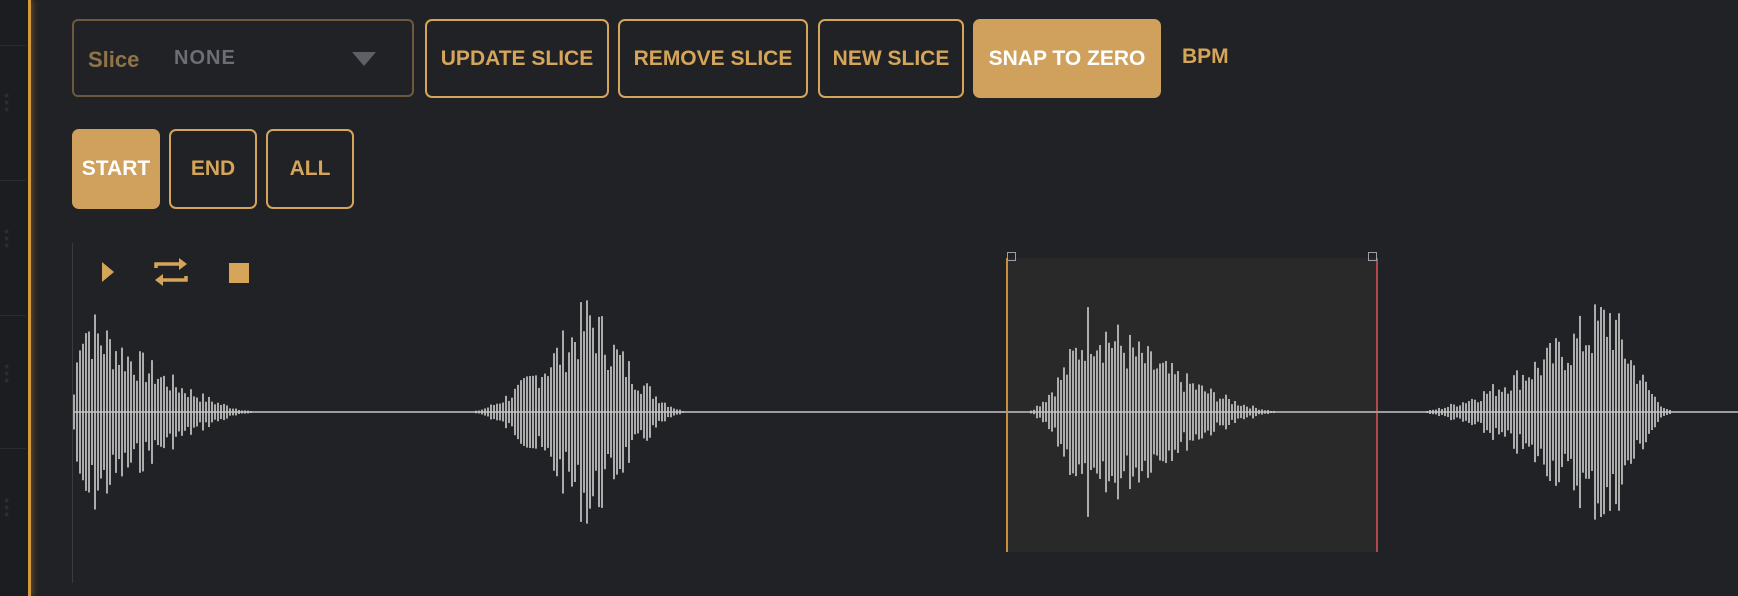 The width and height of the screenshot is (1738, 596). I want to click on start-mode-button: START, so click(116, 169).